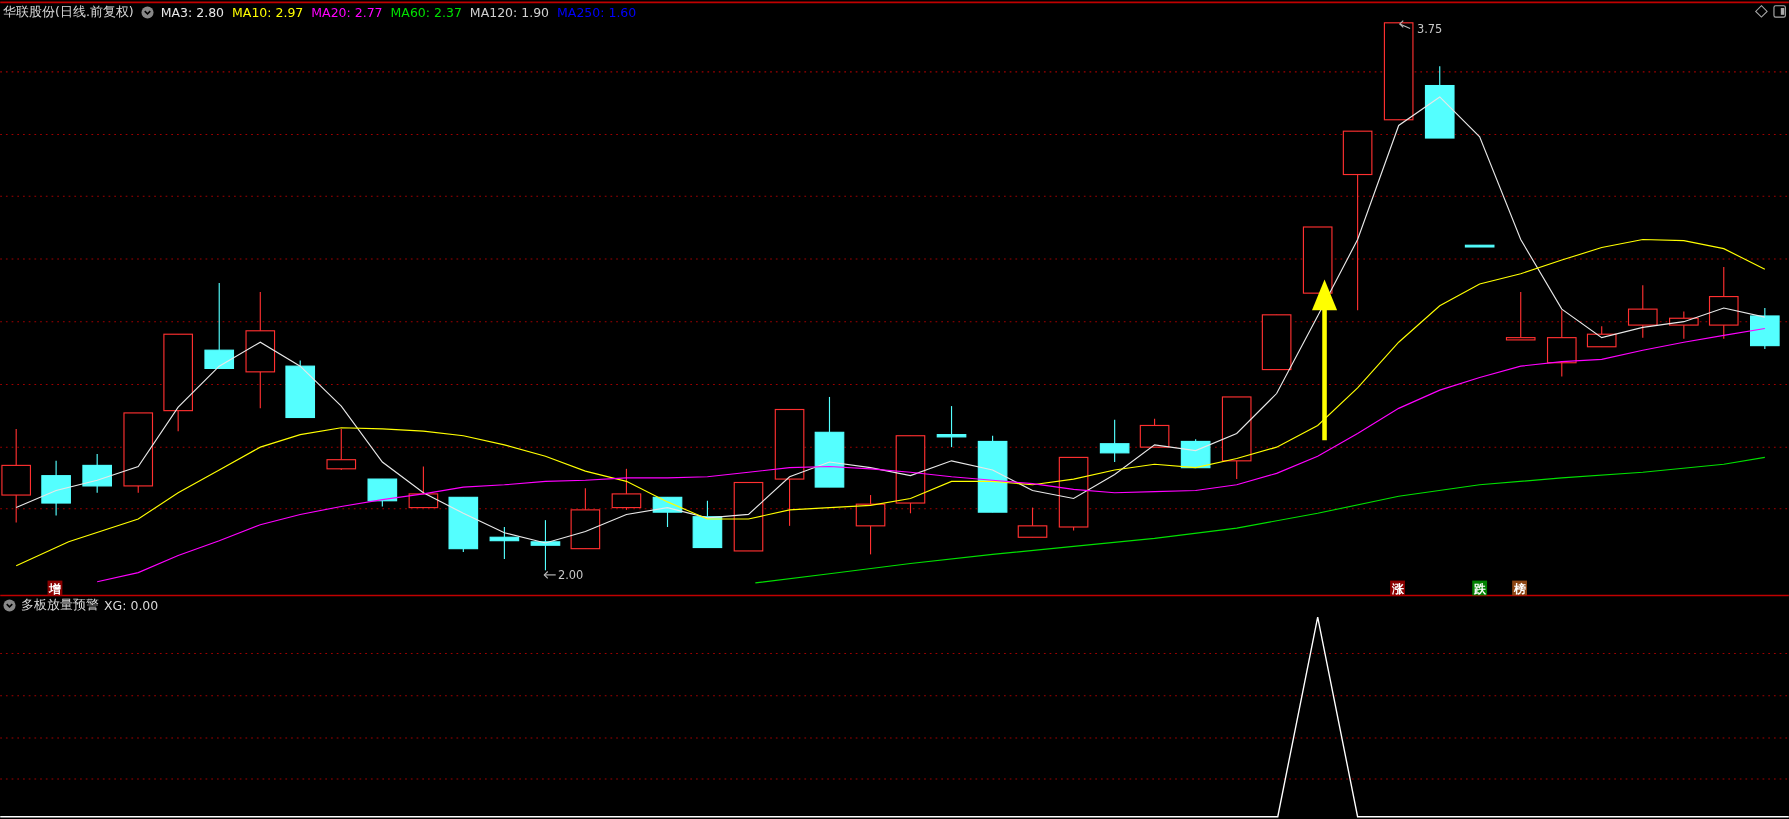  Describe the element at coordinates (60, 605) in the screenshot. I see `indicator-title: 多板放量预警` at that location.